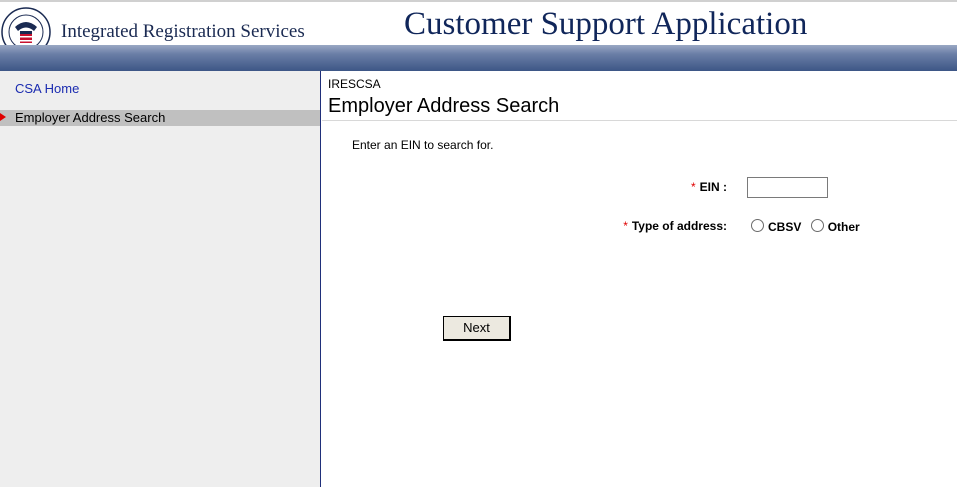 The height and width of the screenshot is (487, 957). I want to click on radio-cbsv-label: CBSV, so click(784, 227).